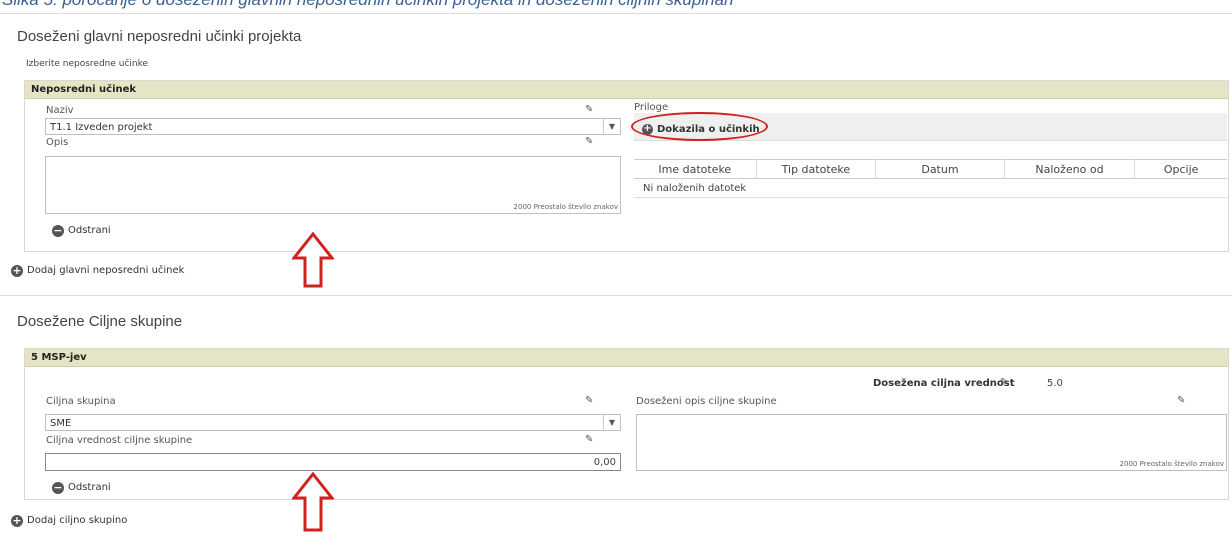  I want to click on opis-counter: 2000 Preostalo število znakov, so click(565, 207).